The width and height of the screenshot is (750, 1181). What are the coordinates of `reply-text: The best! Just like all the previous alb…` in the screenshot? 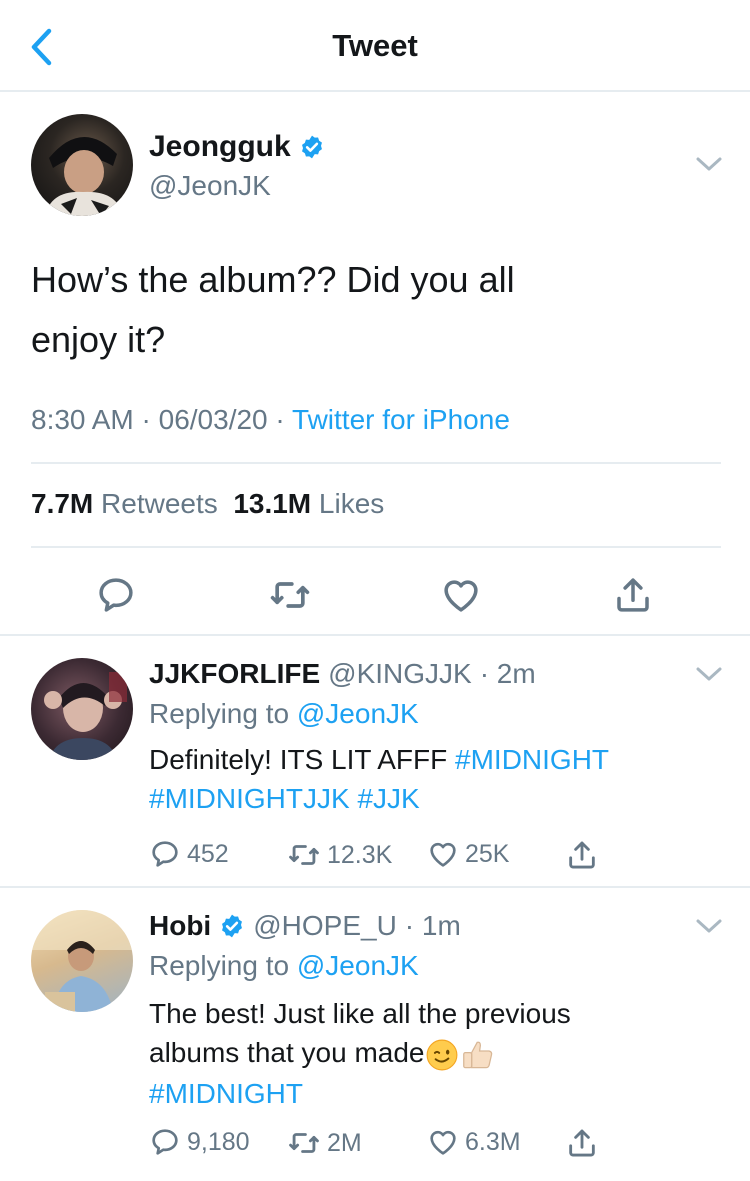 It's located at (429, 1053).